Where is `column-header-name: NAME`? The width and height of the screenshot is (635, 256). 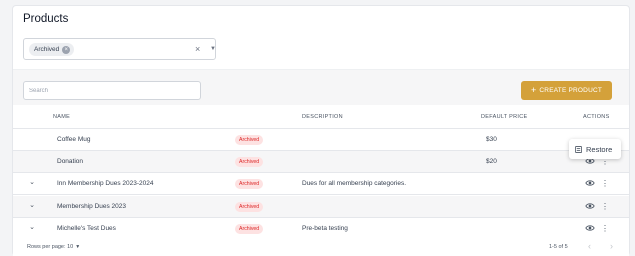 column-header-name: NAME is located at coordinates (61, 117).